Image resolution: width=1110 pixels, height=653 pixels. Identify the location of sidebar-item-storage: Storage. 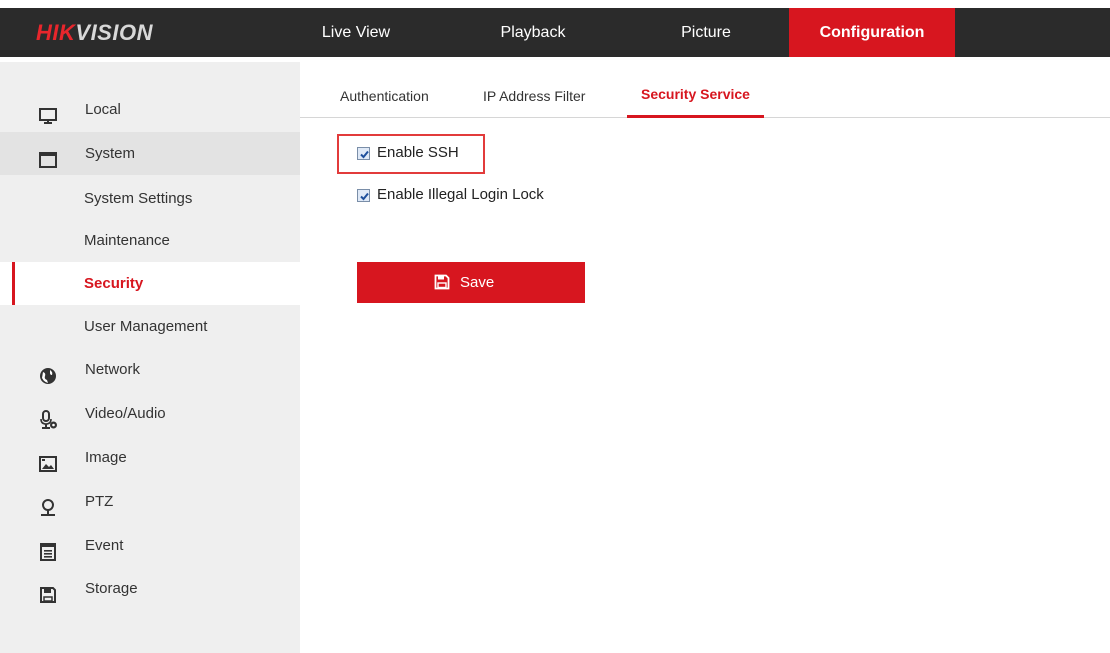
(150, 588).